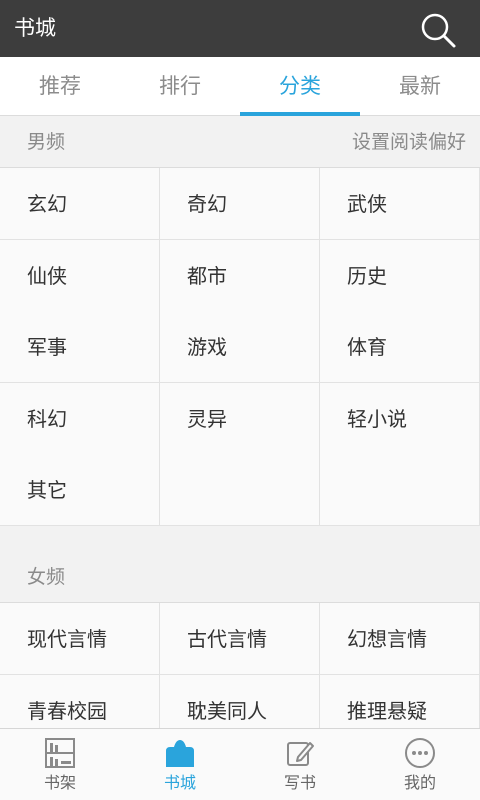 The width and height of the screenshot is (480, 800). I want to click on category-label: 体育, so click(367, 347).